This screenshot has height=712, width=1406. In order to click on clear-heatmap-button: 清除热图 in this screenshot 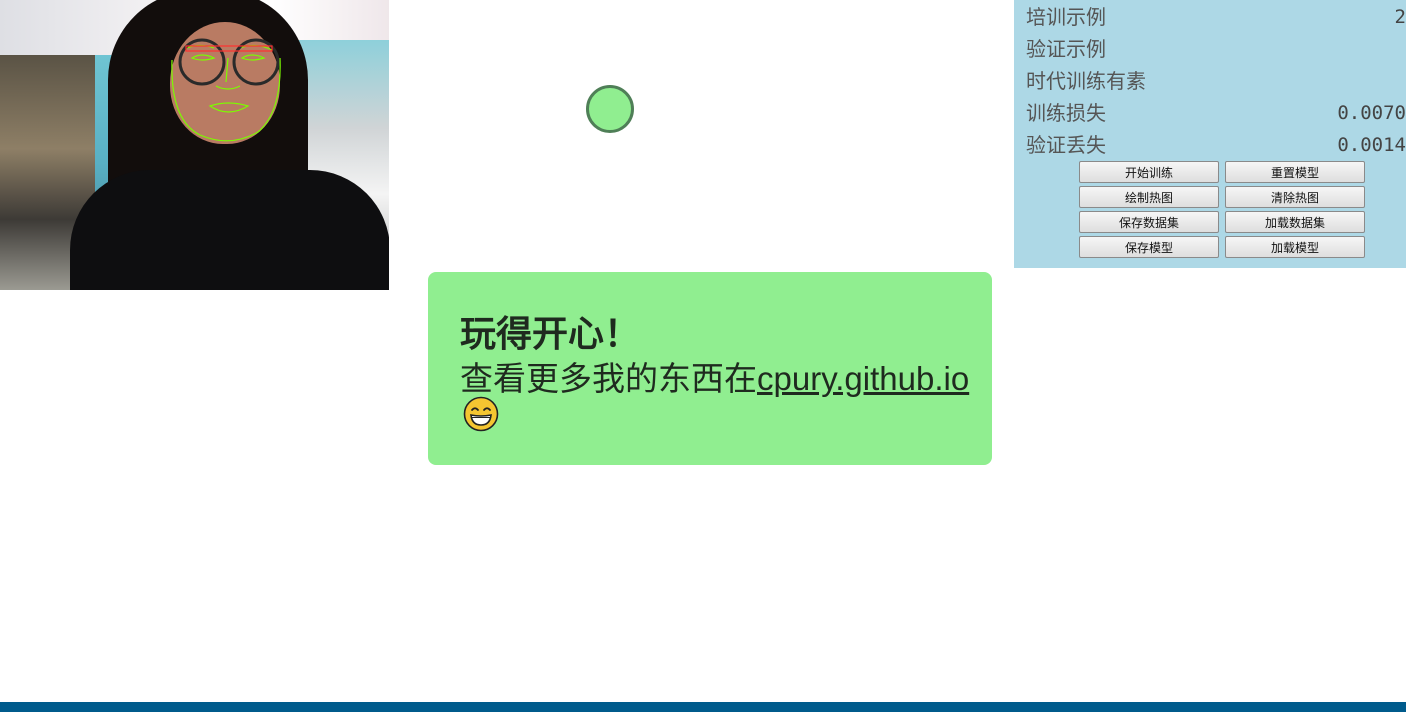, I will do `click(1295, 197)`.